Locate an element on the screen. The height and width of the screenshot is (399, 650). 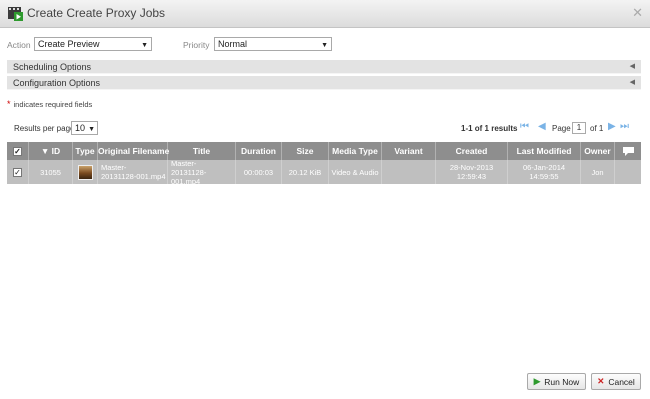
page-of-text: of 1 is located at coordinates (597, 128).